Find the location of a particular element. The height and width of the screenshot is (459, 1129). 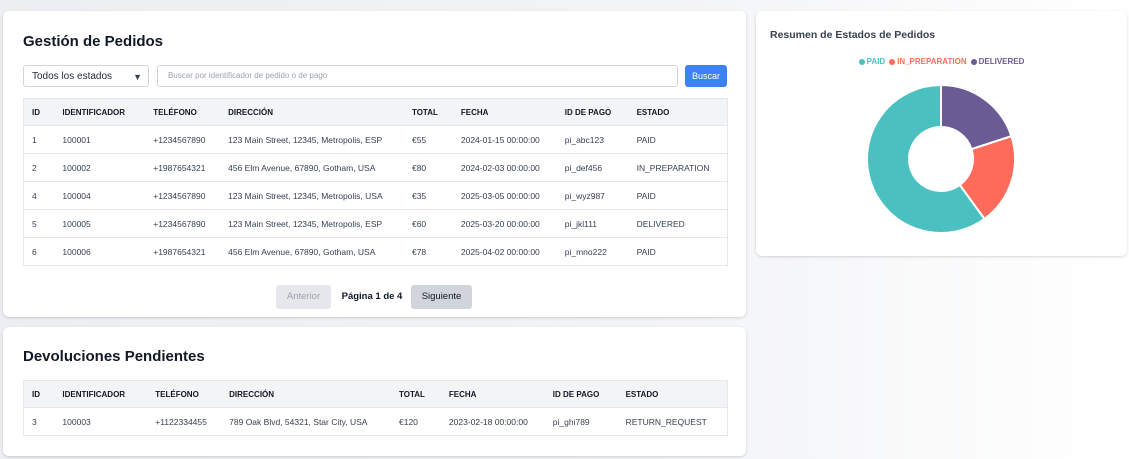

table-cell: 2025-04-02 00:00:00 is located at coordinates (500, 251).